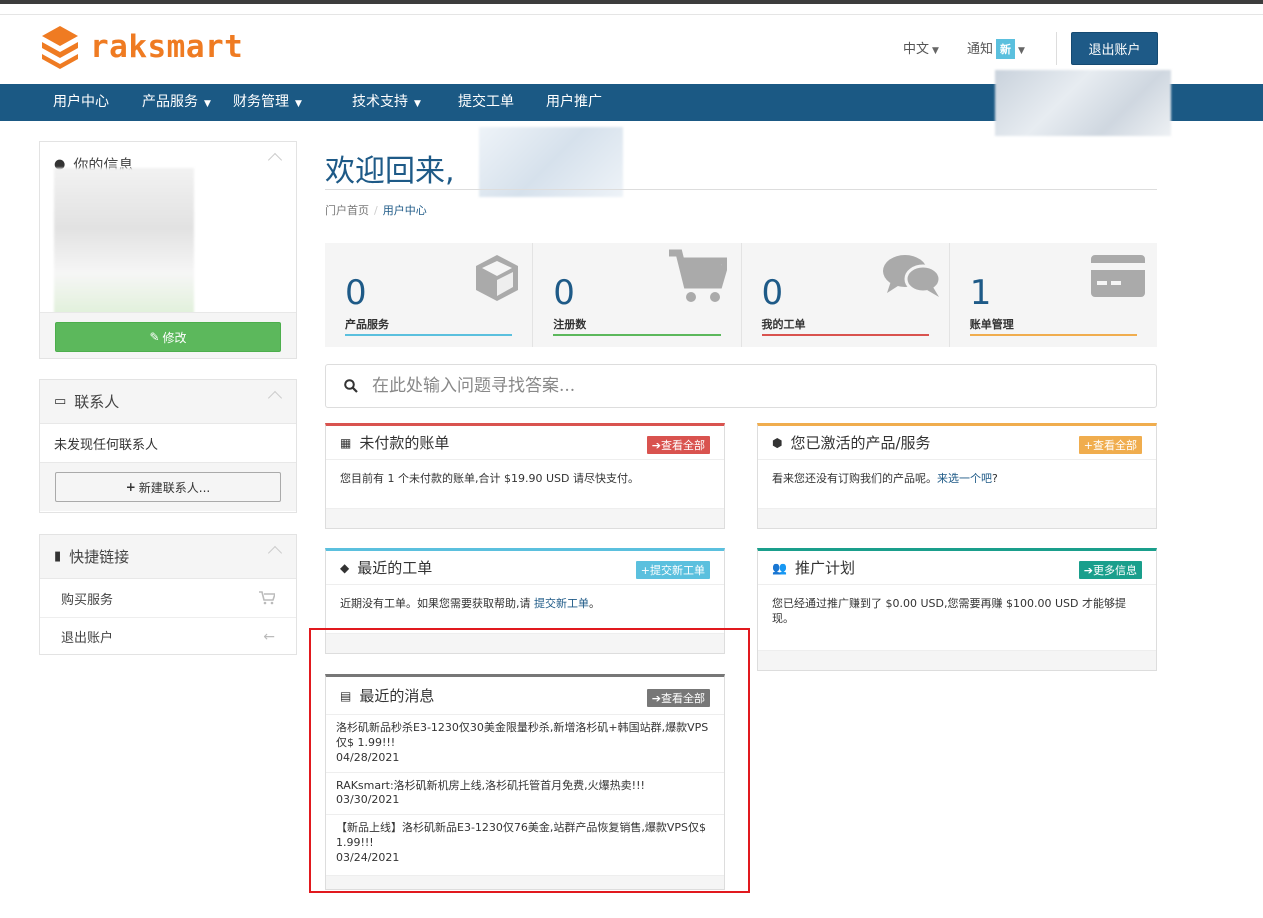 The height and width of the screenshot is (918, 1263). Describe the element at coordinates (1115, 570) in the screenshot. I see `button-label: 更多信息` at that location.